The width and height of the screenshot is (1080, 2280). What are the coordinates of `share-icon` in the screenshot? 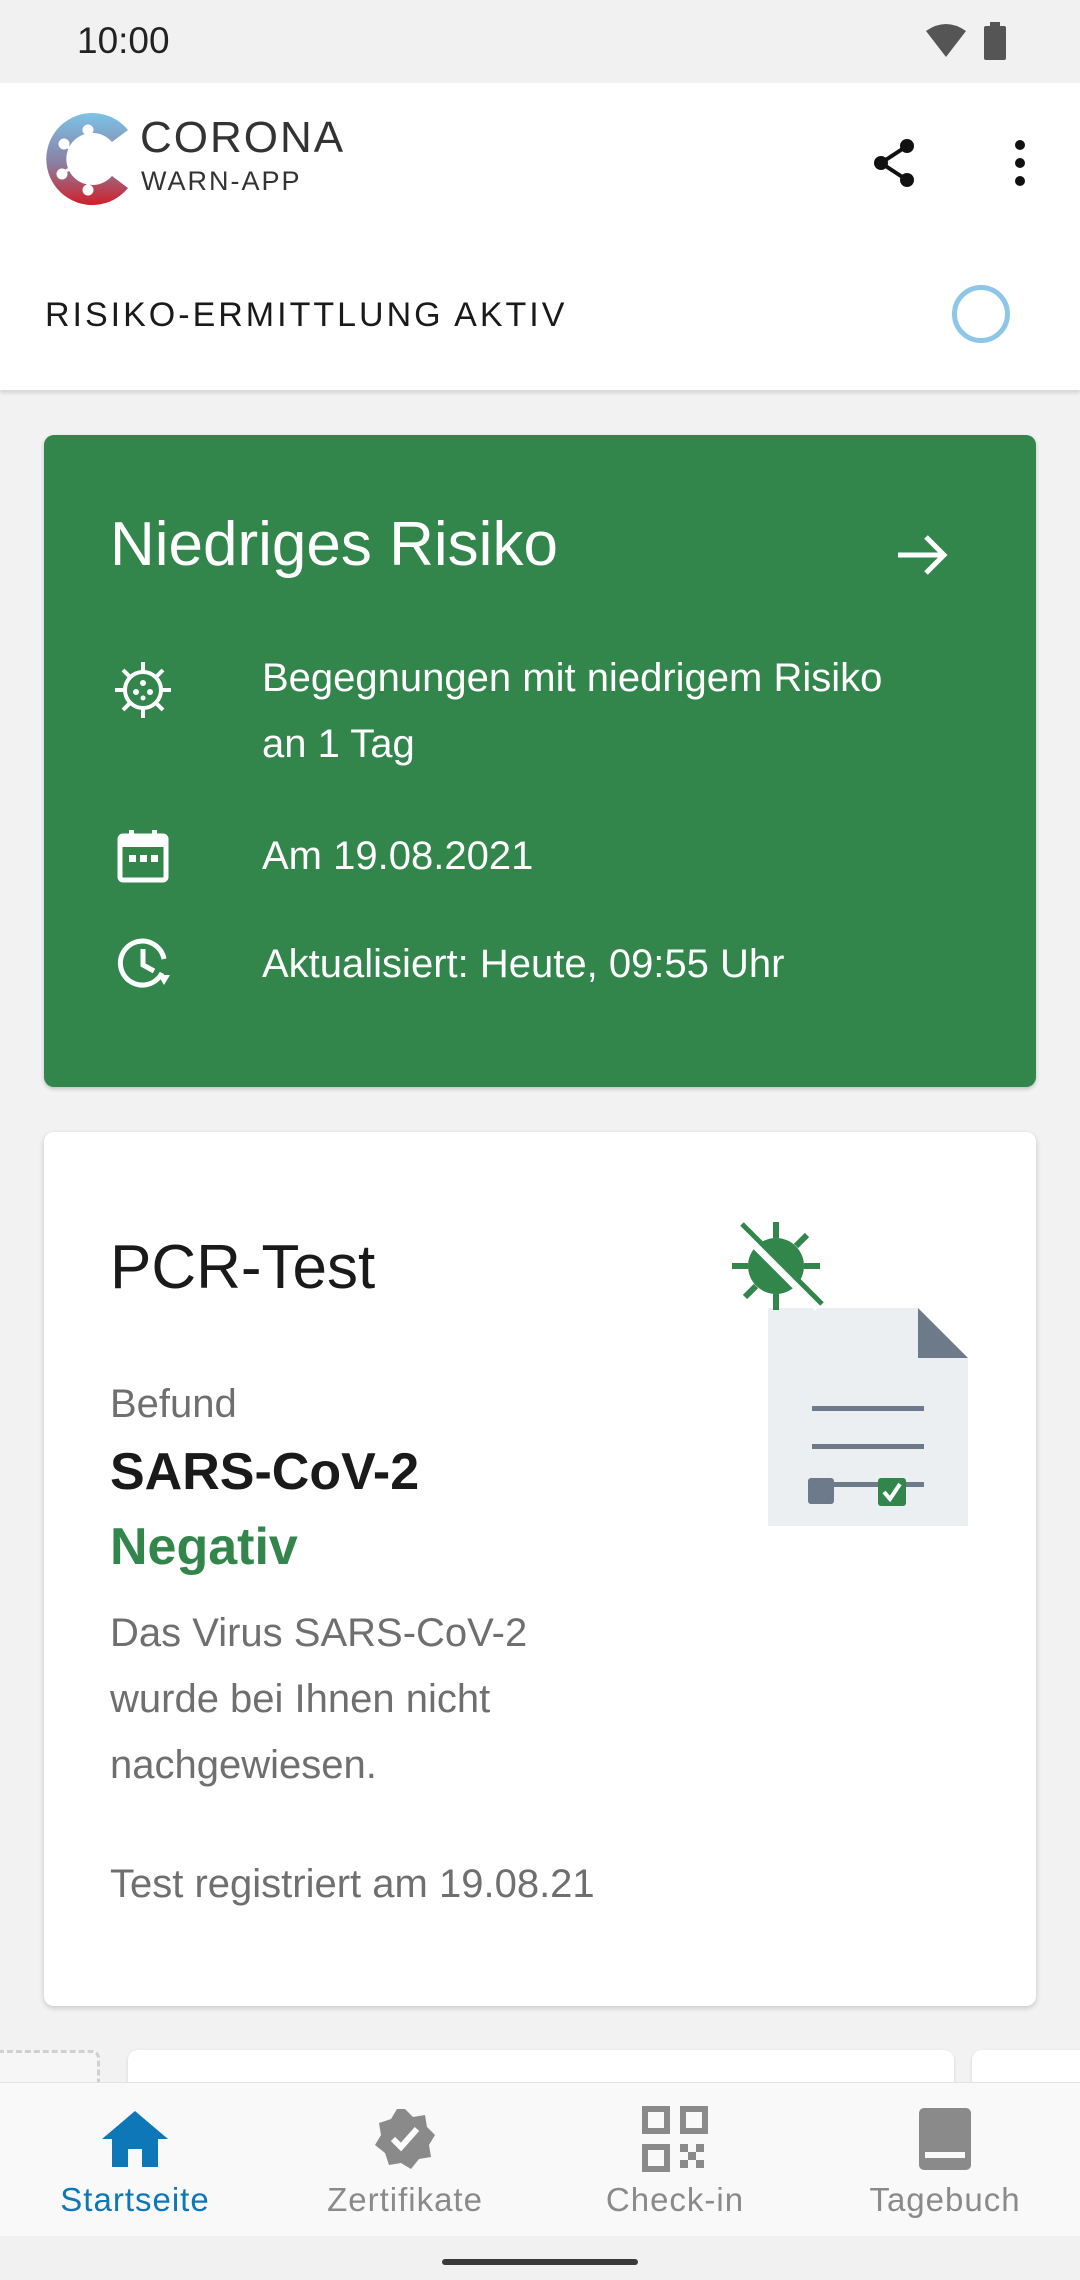 It's located at (894, 163).